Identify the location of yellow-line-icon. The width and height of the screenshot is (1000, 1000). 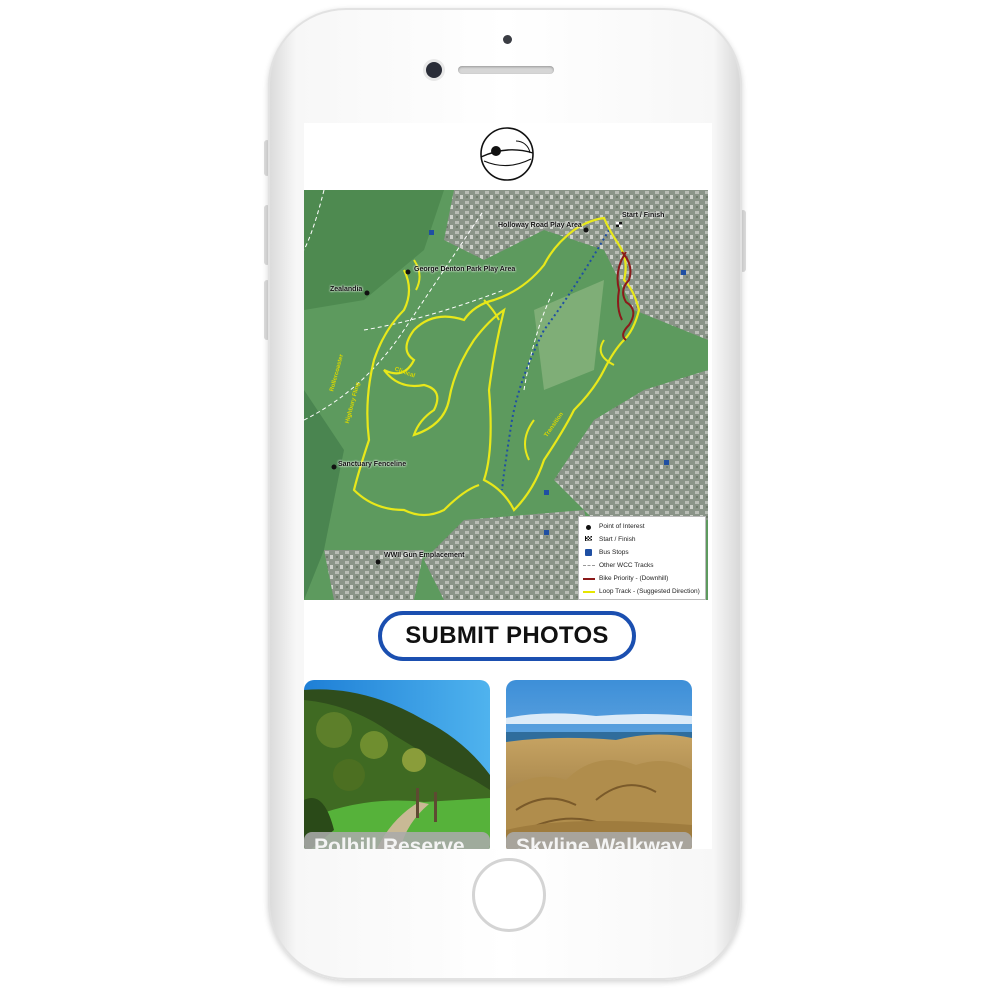
(589, 592).